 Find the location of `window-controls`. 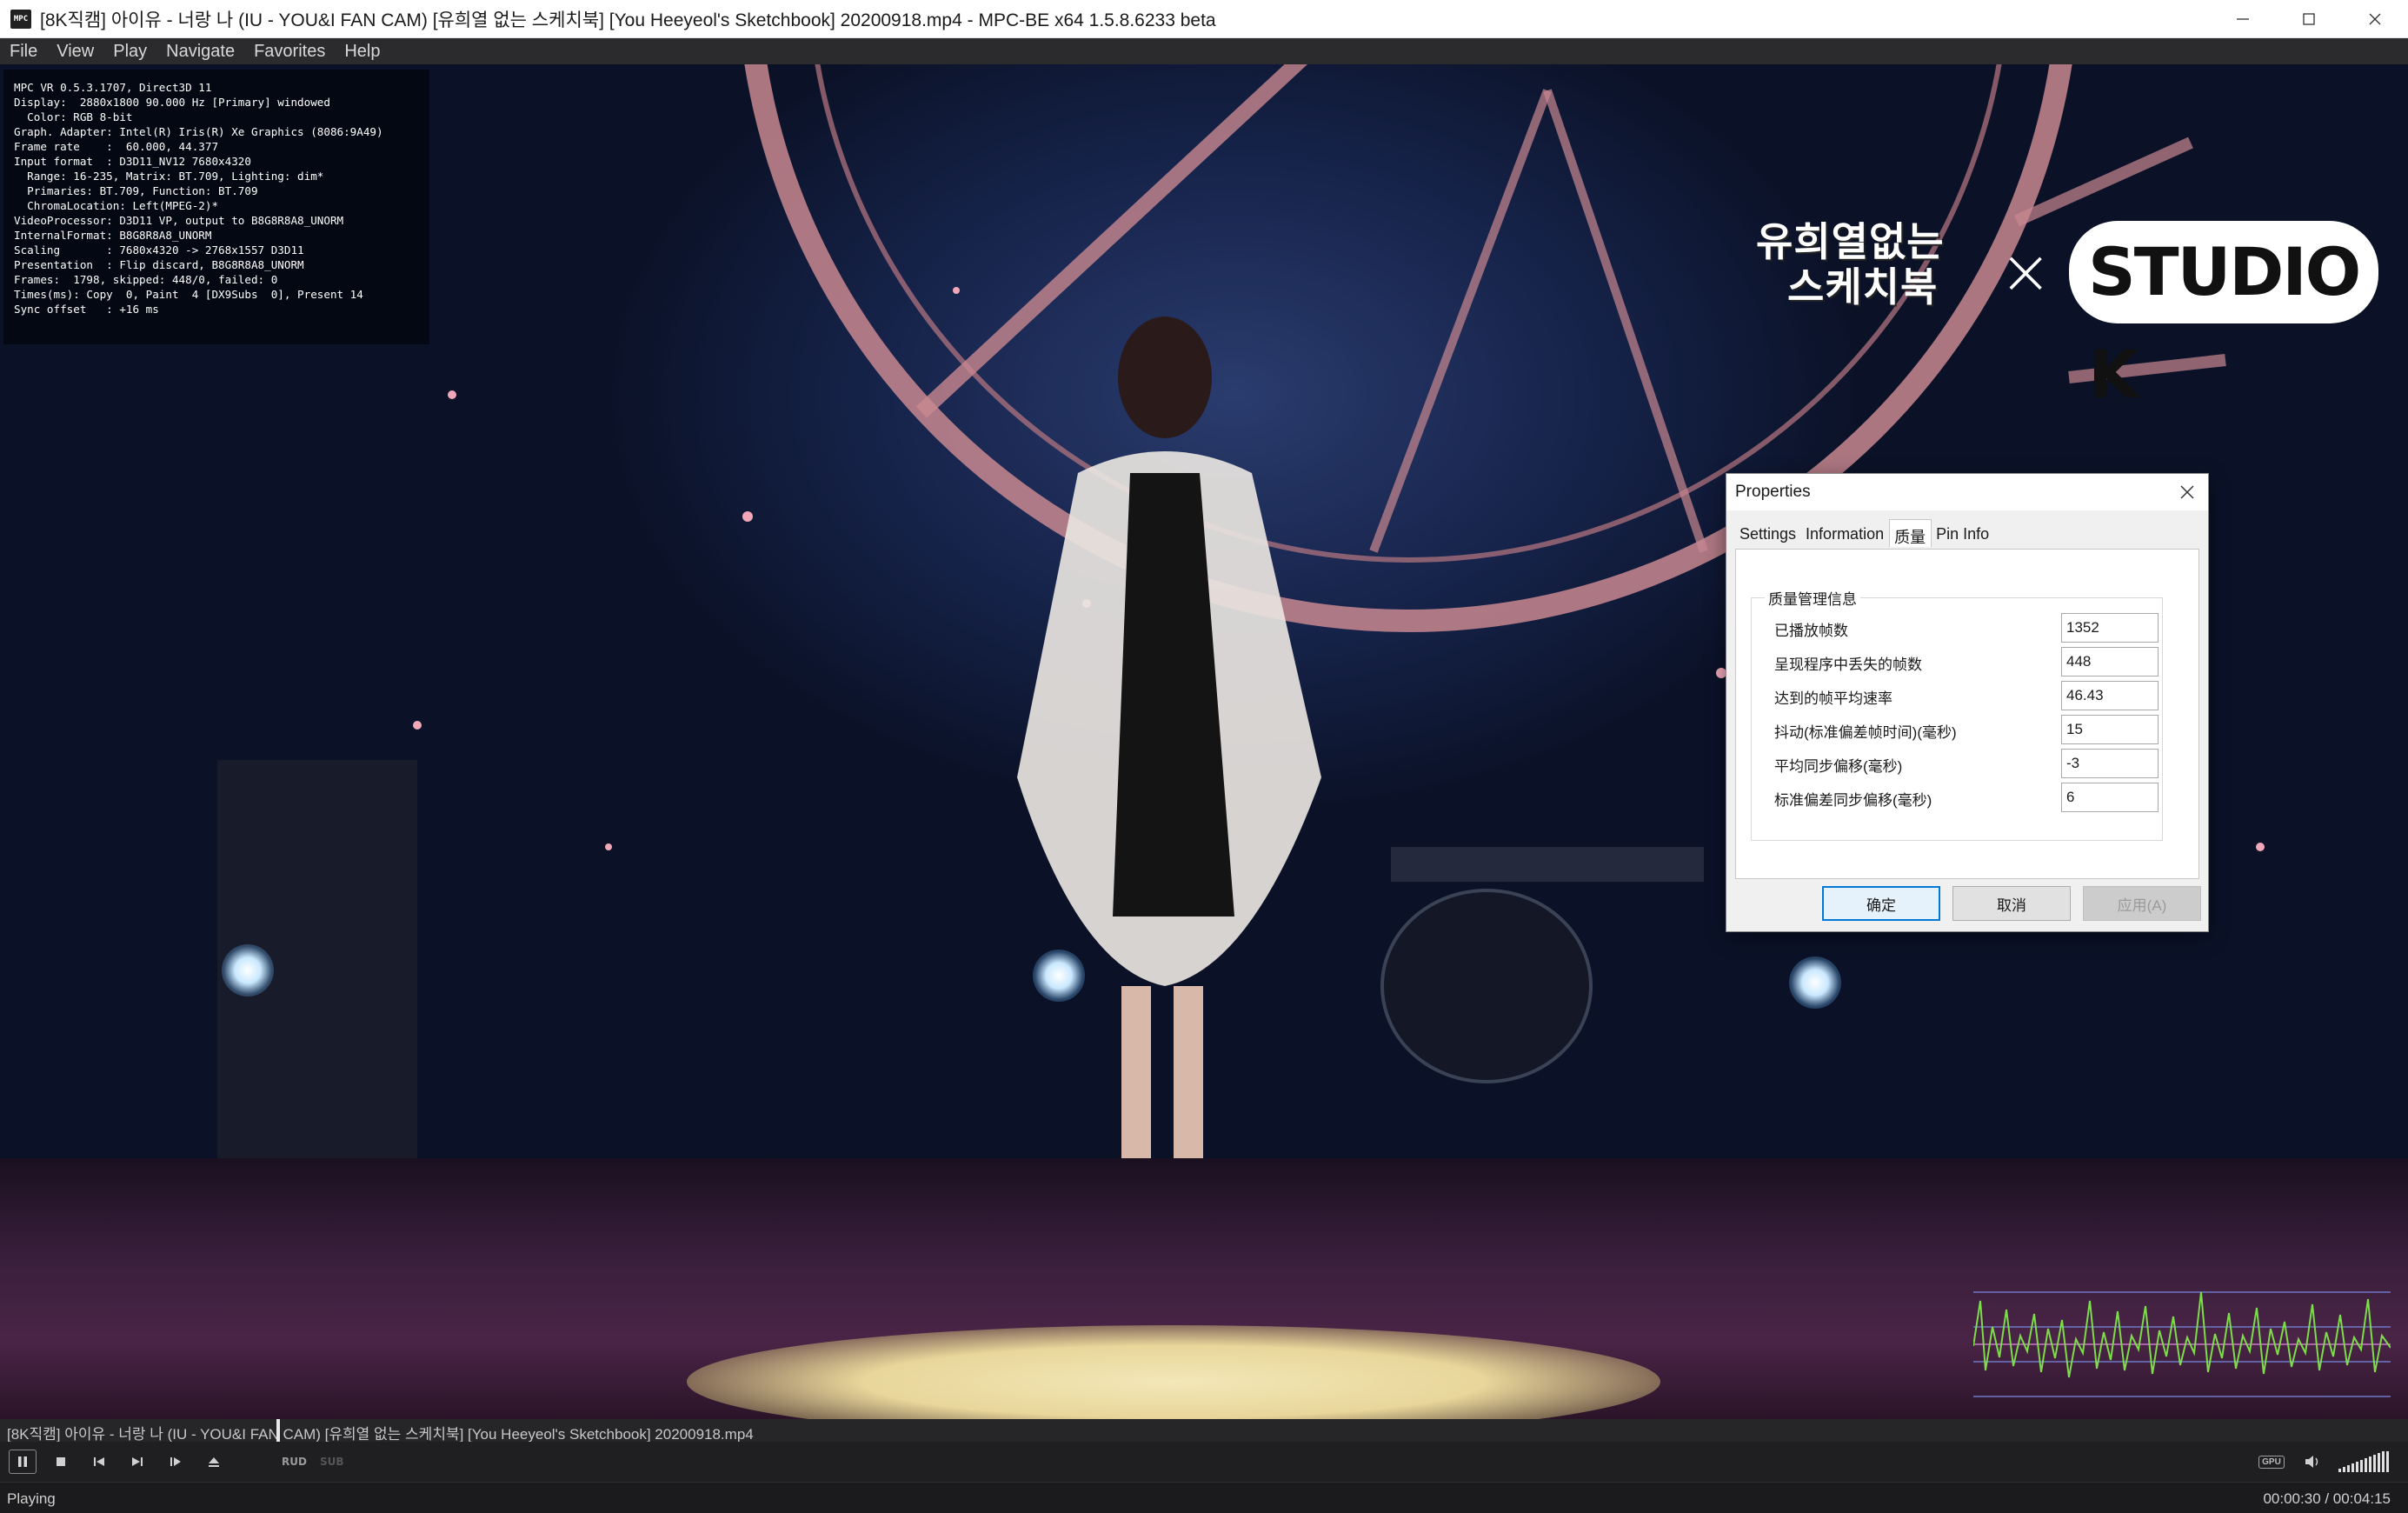

window-controls is located at coordinates (2309, 19).